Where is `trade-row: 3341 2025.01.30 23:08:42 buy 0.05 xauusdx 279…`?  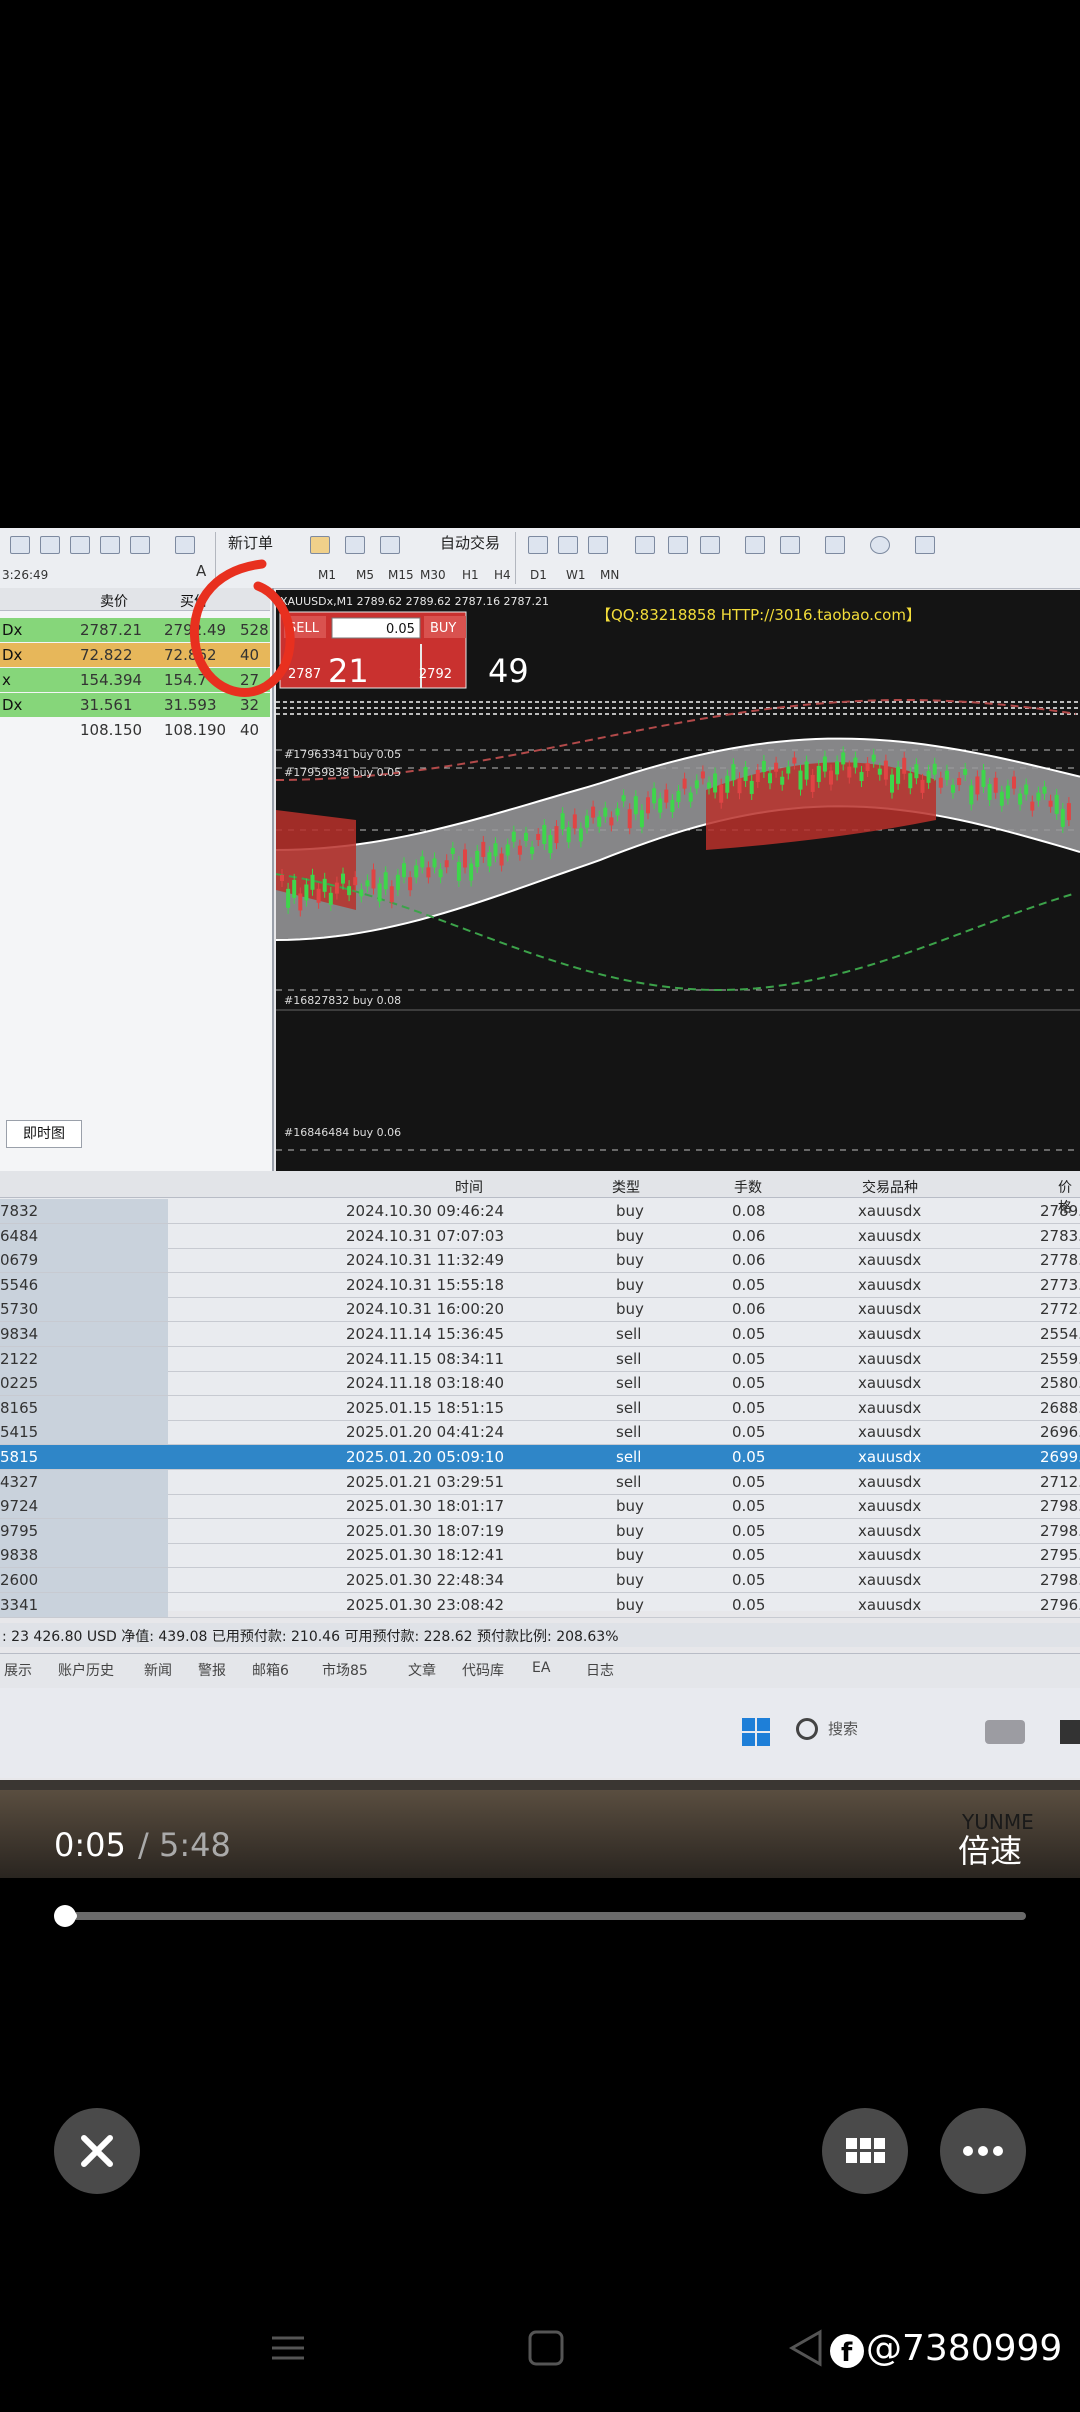
trade-row: 3341 2025.01.30 23:08:42 buy 0.05 xauusdx 279… is located at coordinates (540, 1605).